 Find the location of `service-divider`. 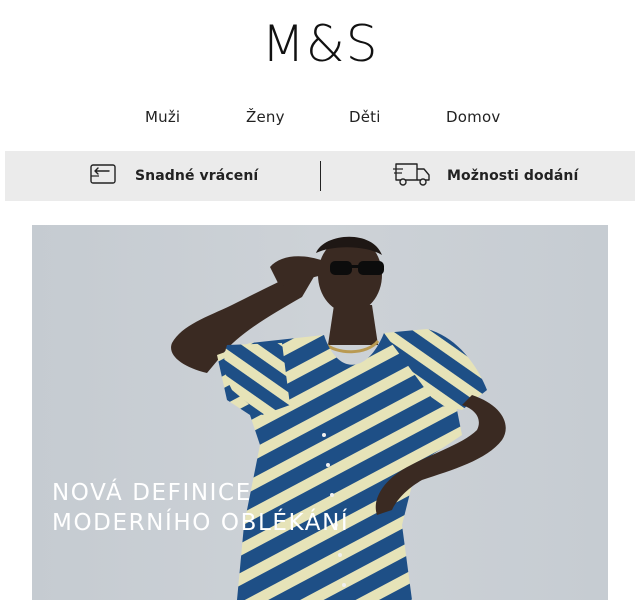

service-divider is located at coordinates (320, 176).